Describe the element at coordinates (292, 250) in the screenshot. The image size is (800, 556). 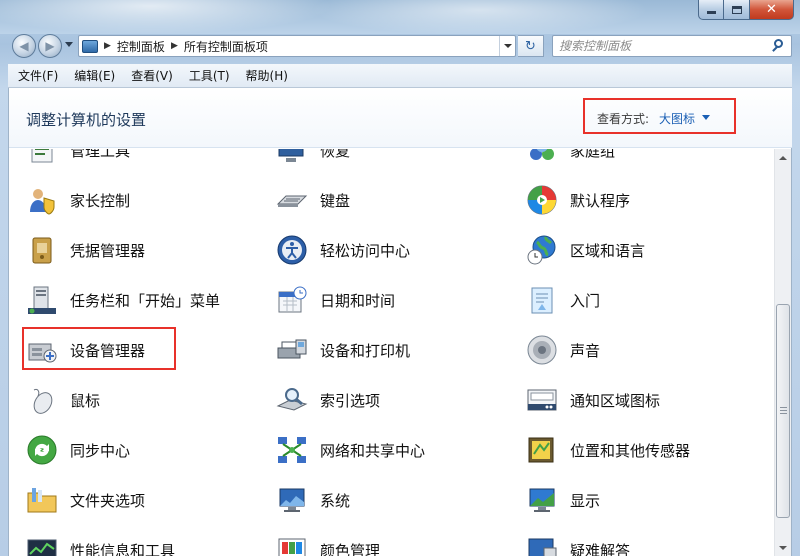
I see `ease-of-access-icon` at that location.